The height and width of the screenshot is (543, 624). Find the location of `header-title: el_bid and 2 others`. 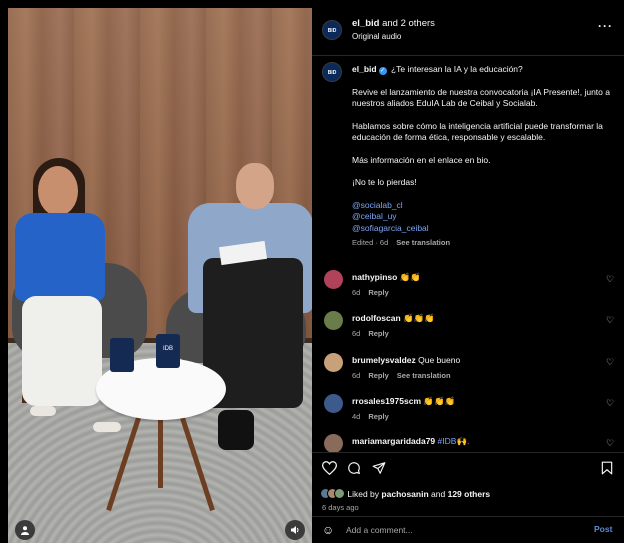

header-title: el_bid and 2 others is located at coordinates (393, 23).